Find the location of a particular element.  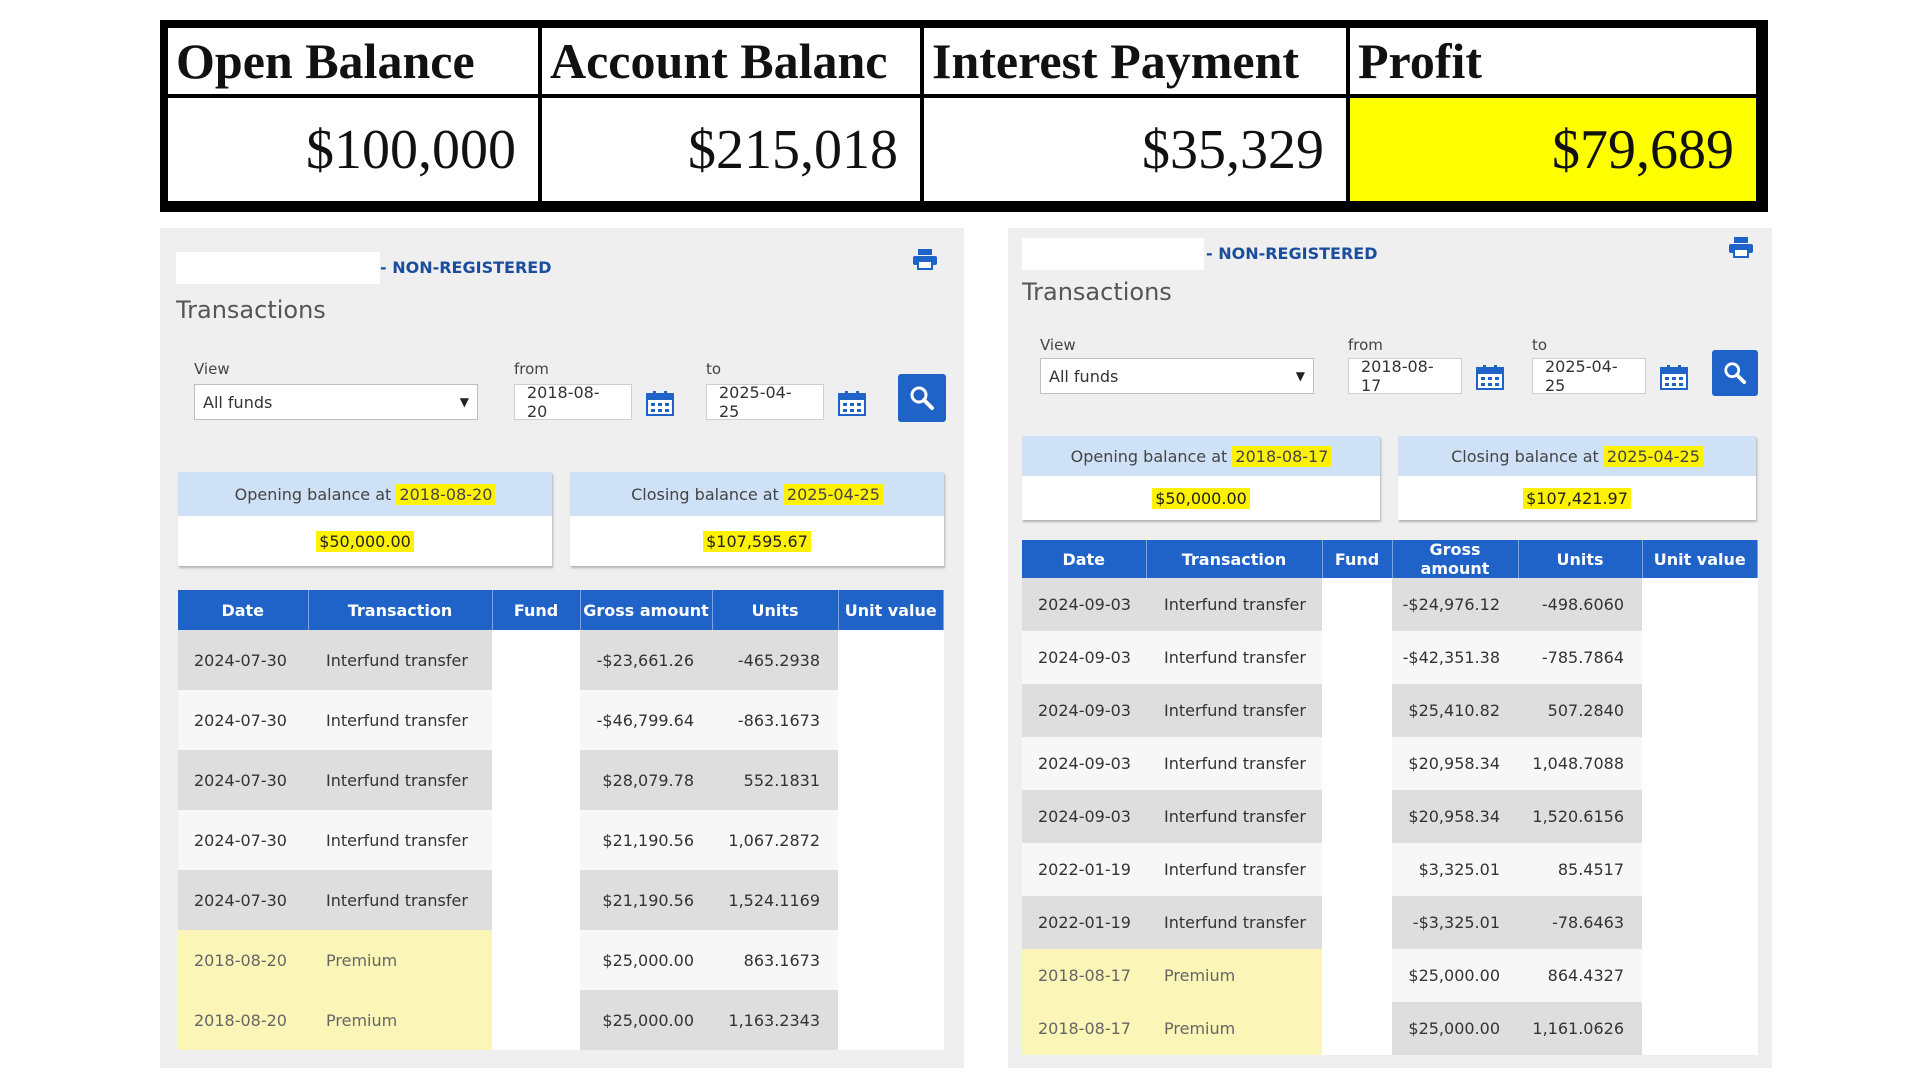

chevron-down-icon: ▼ is located at coordinates (464, 402).